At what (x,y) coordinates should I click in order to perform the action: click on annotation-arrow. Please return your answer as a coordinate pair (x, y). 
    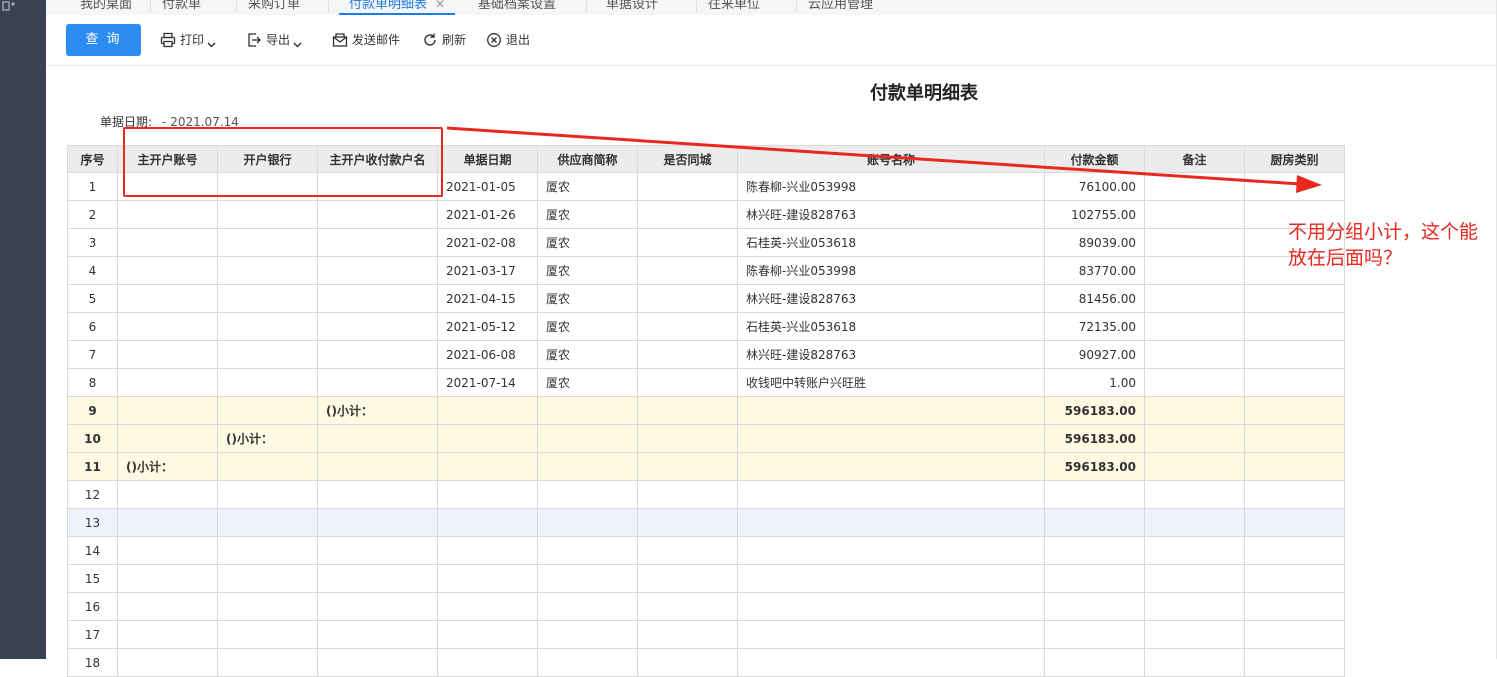
    Looking at the image, I should click on (884, 159).